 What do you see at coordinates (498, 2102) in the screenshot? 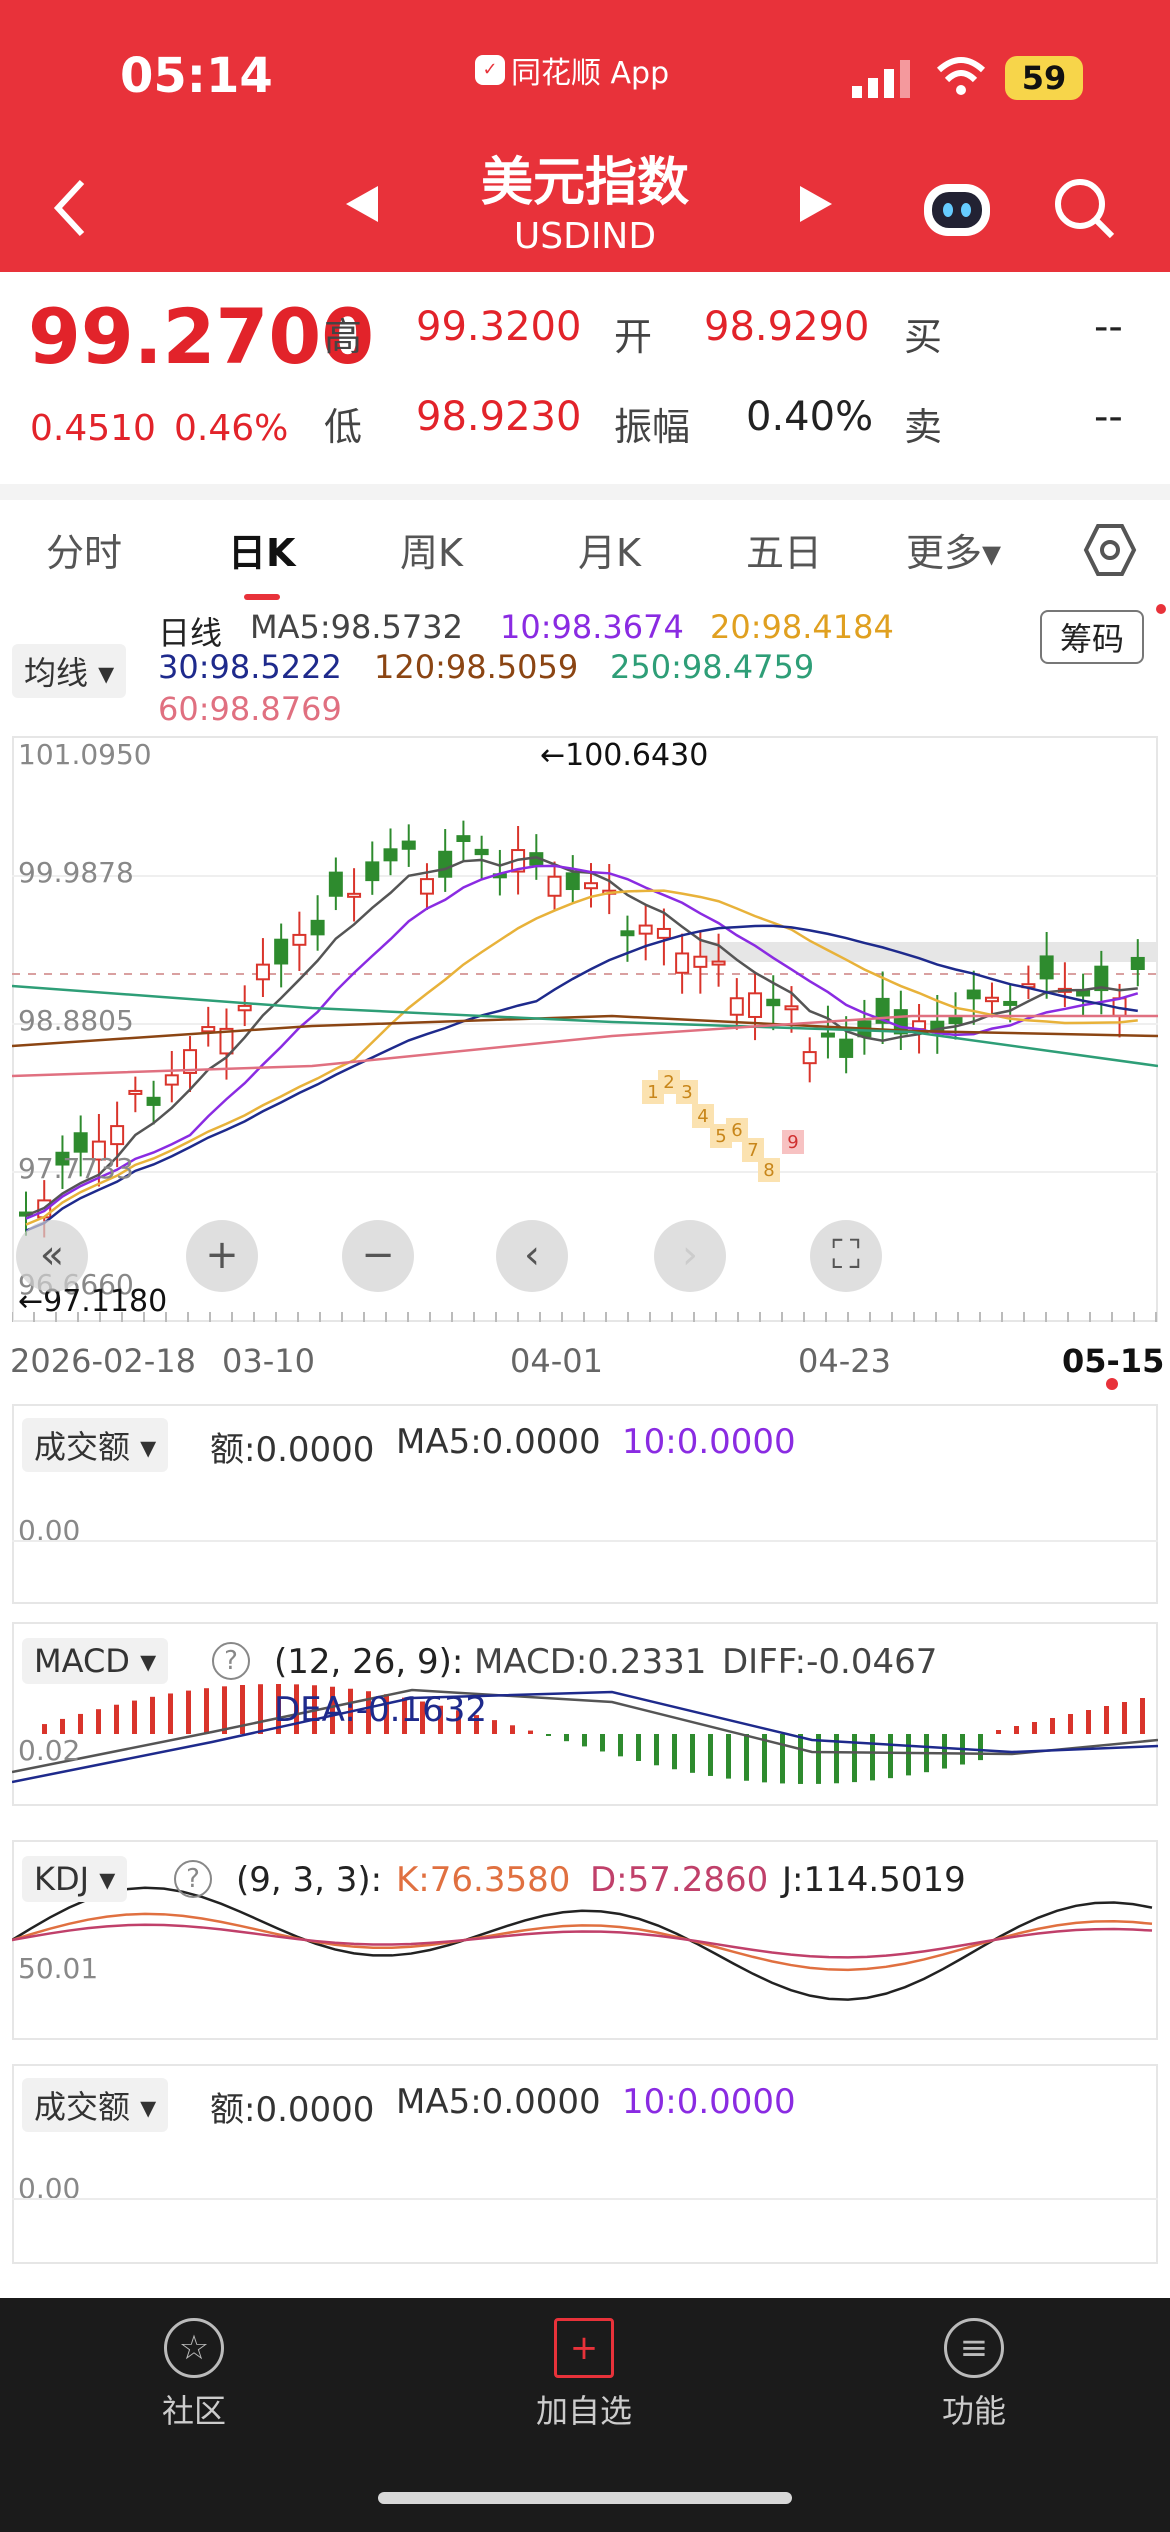
I see `volume-ma5-2: MA5:0.0000` at bounding box center [498, 2102].